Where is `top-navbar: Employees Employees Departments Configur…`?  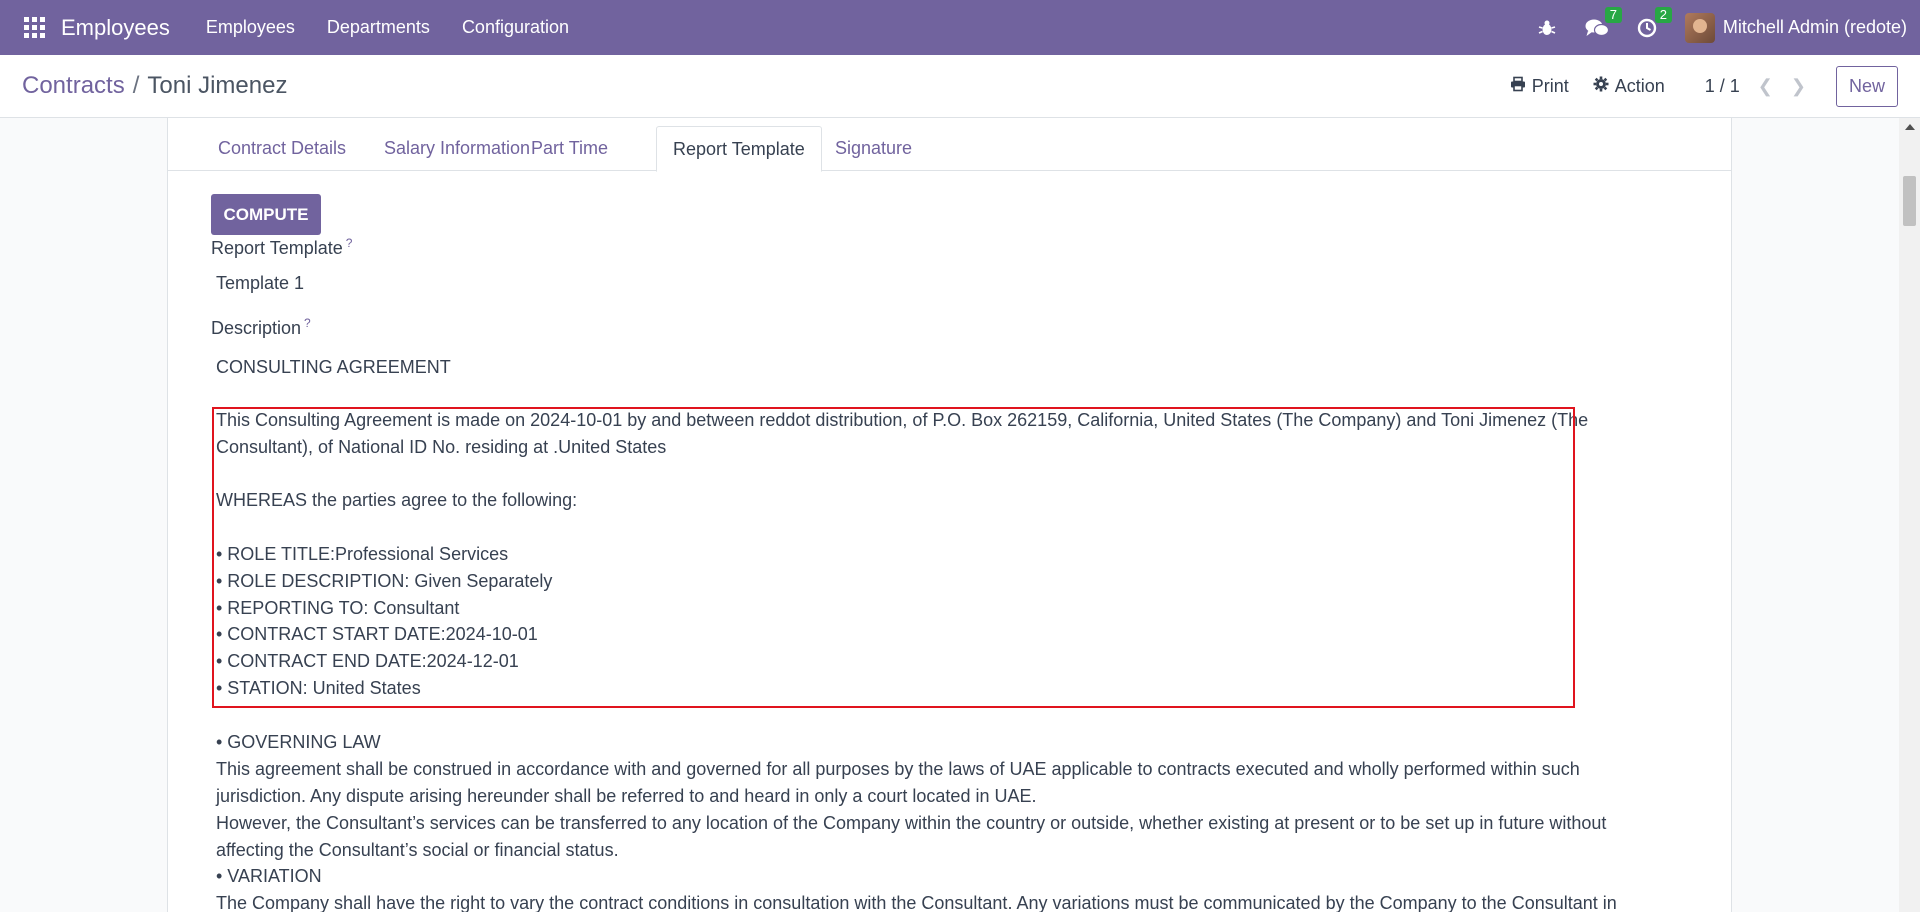 top-navbar: Employees Employees Departments Configur… is located at coordinates (960, 27).